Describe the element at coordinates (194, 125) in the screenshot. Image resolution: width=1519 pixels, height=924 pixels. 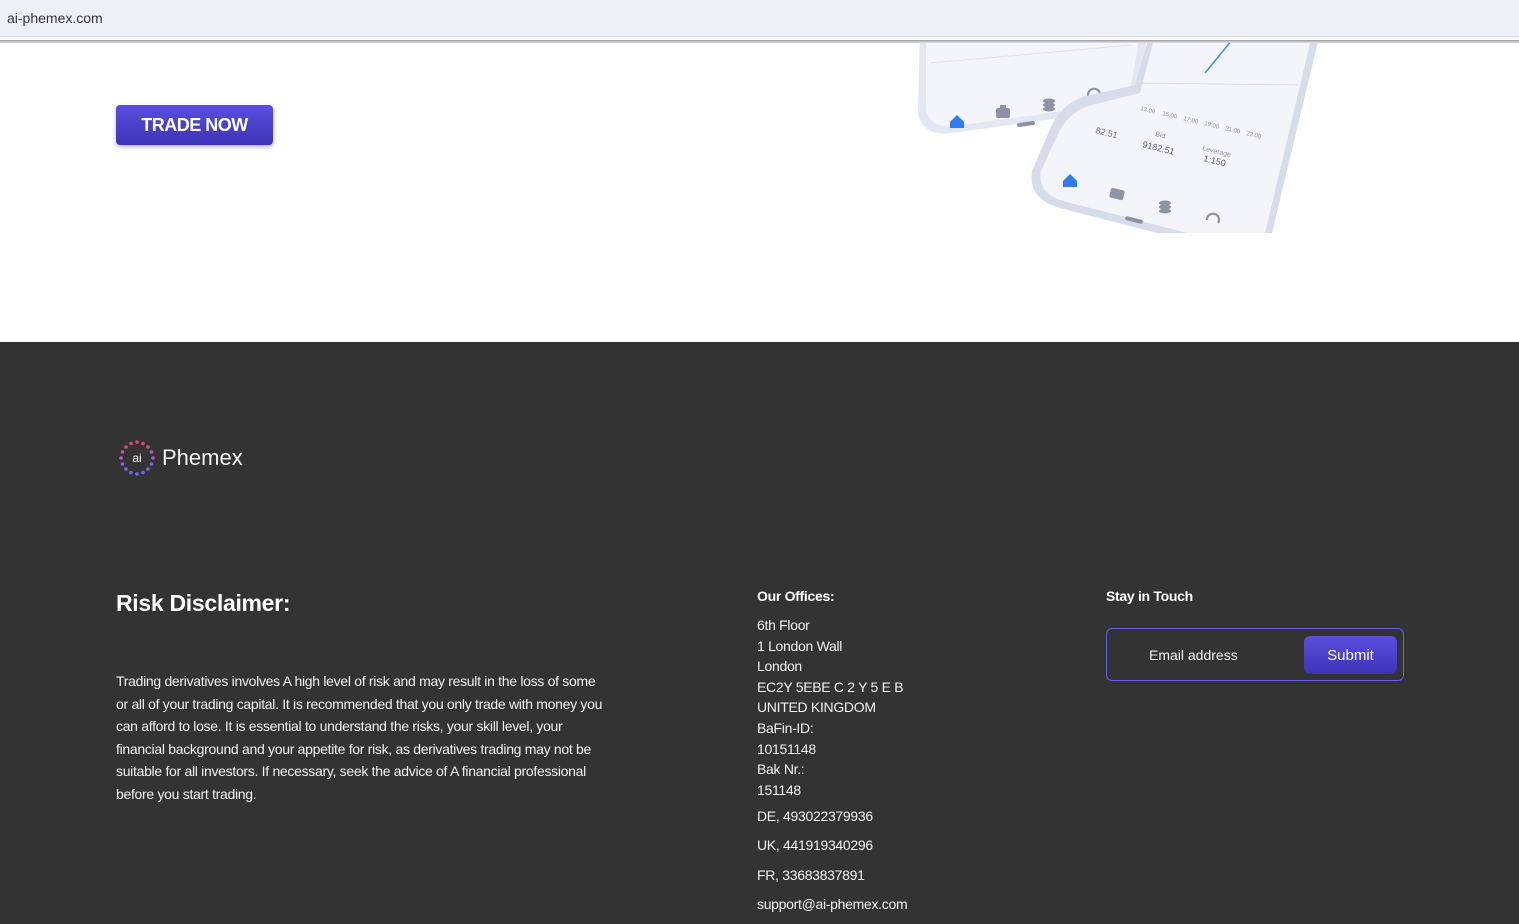
I see `trade-now-button: TRADE NOW` at that location.